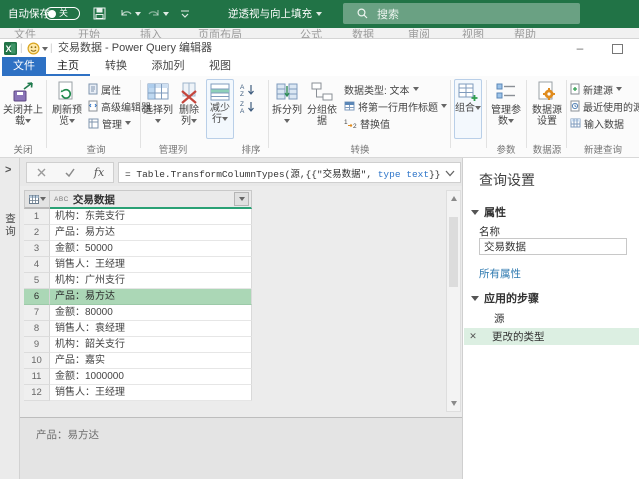 Image resolution: width=639 pixels, height=479 pixels. Describe the element at coordinates (138, 393) in the screenshot. I see `table-row: 12 销售人：王经理` at that location.